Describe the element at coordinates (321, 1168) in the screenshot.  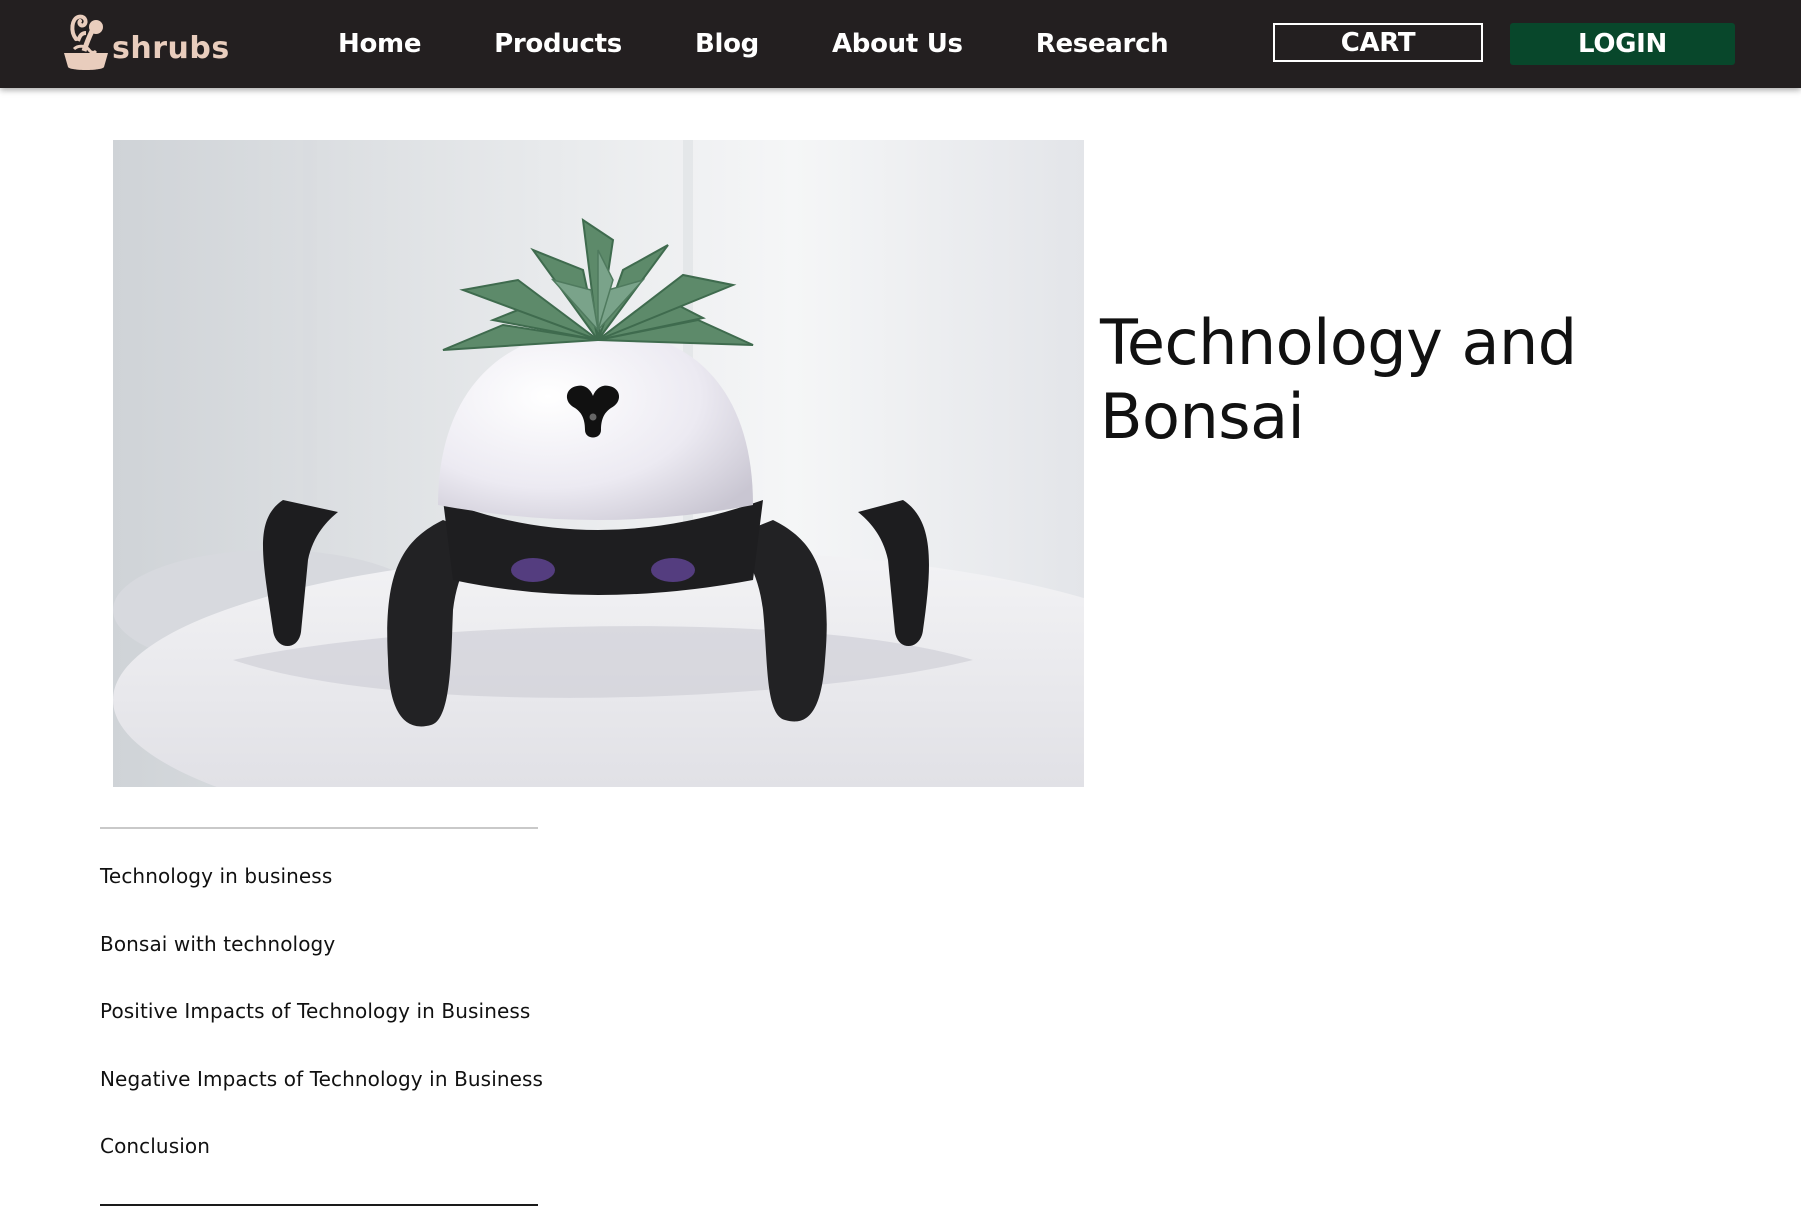
I see `toc-item: Conclusion` at that location.